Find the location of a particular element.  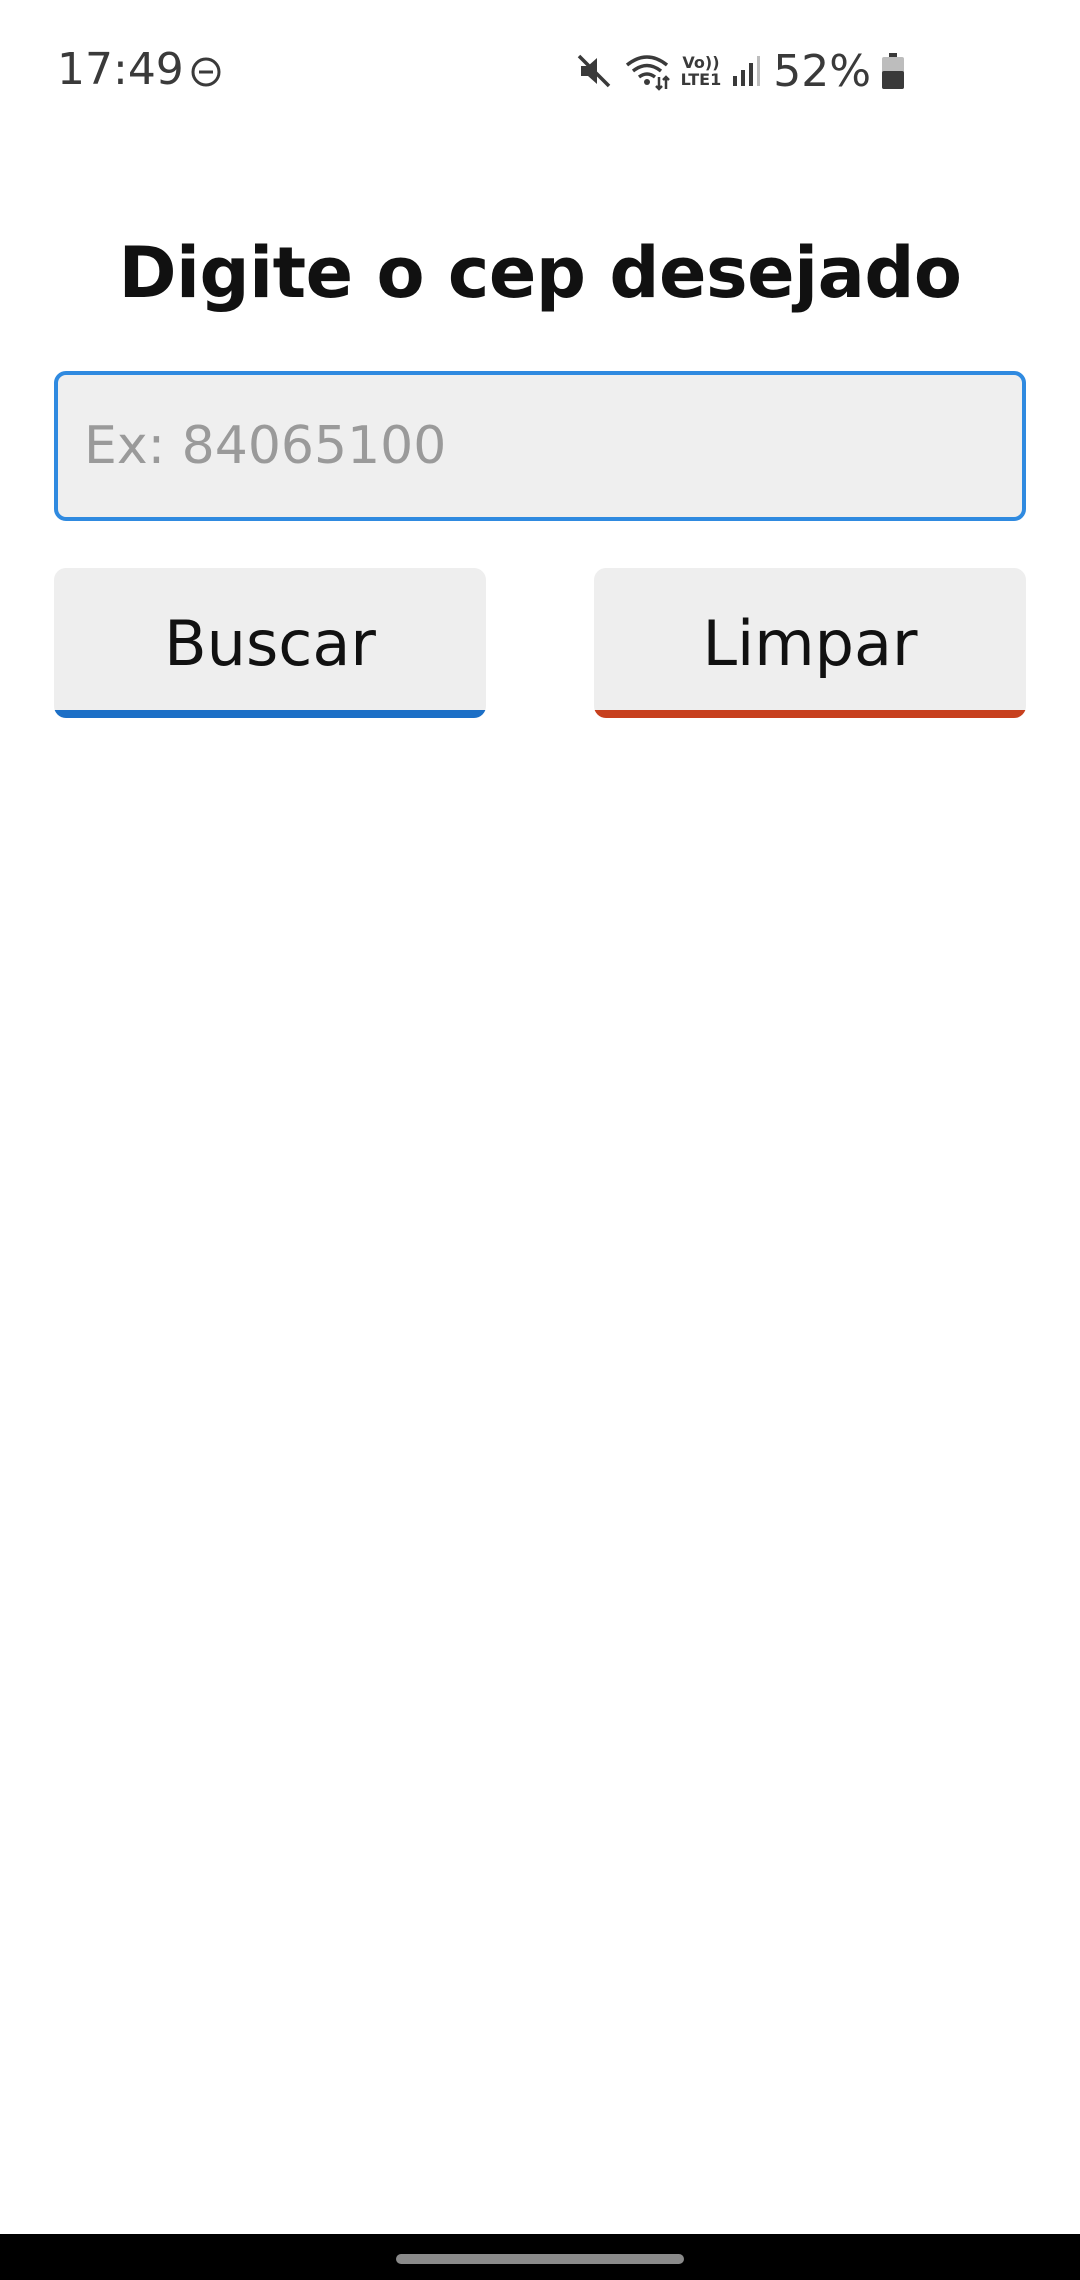

wifi-icon is located at coordinates (647, 71).